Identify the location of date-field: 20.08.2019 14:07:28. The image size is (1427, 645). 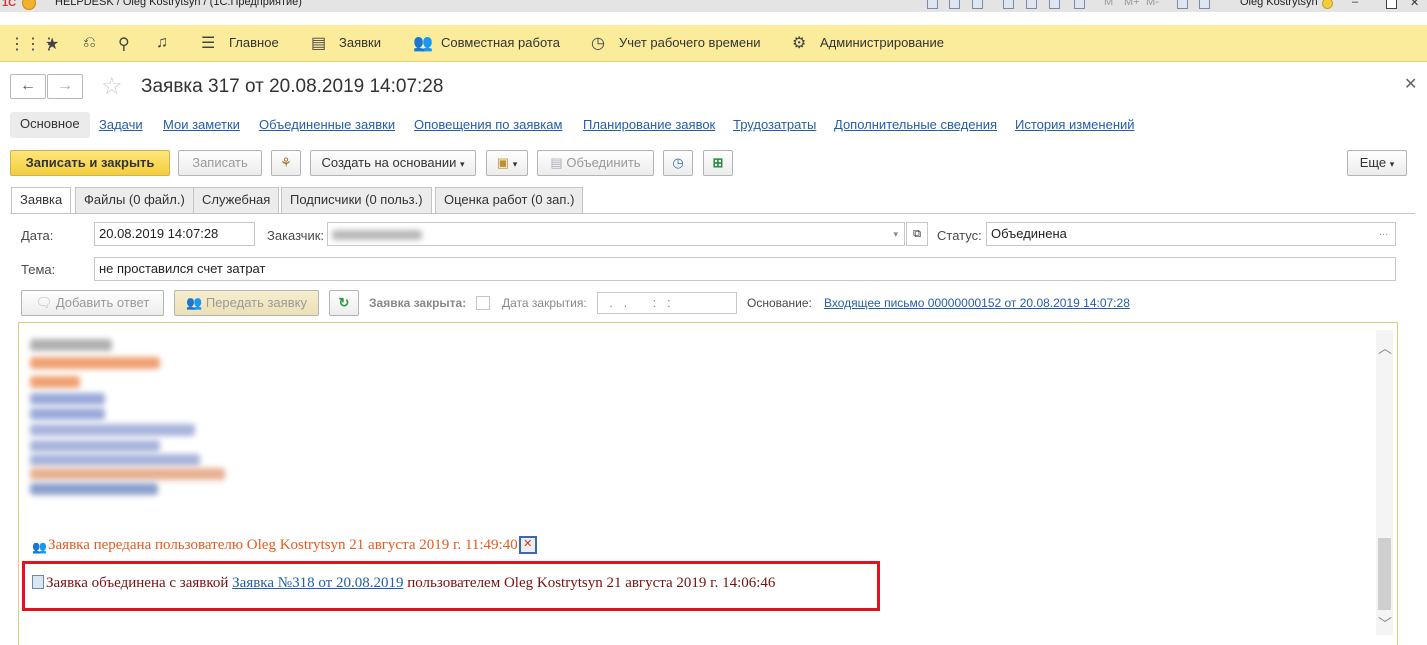
(174, 234).